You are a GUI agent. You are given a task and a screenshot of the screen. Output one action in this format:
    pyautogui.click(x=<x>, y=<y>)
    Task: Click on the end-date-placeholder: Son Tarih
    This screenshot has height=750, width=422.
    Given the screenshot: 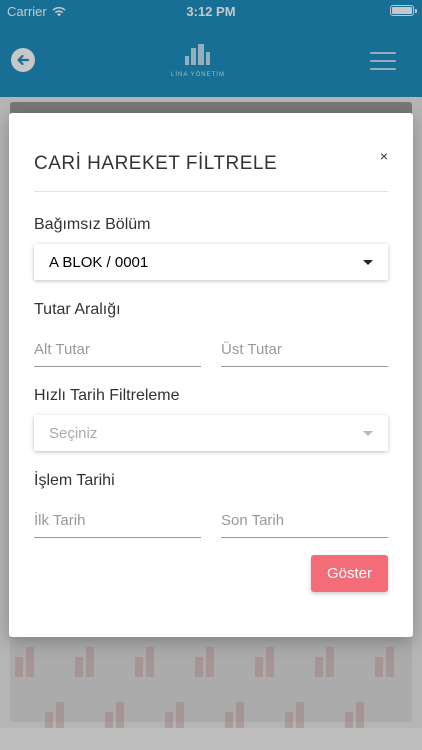 What is the action you would take?
    pyautogui.click(x=253, y=520)
    